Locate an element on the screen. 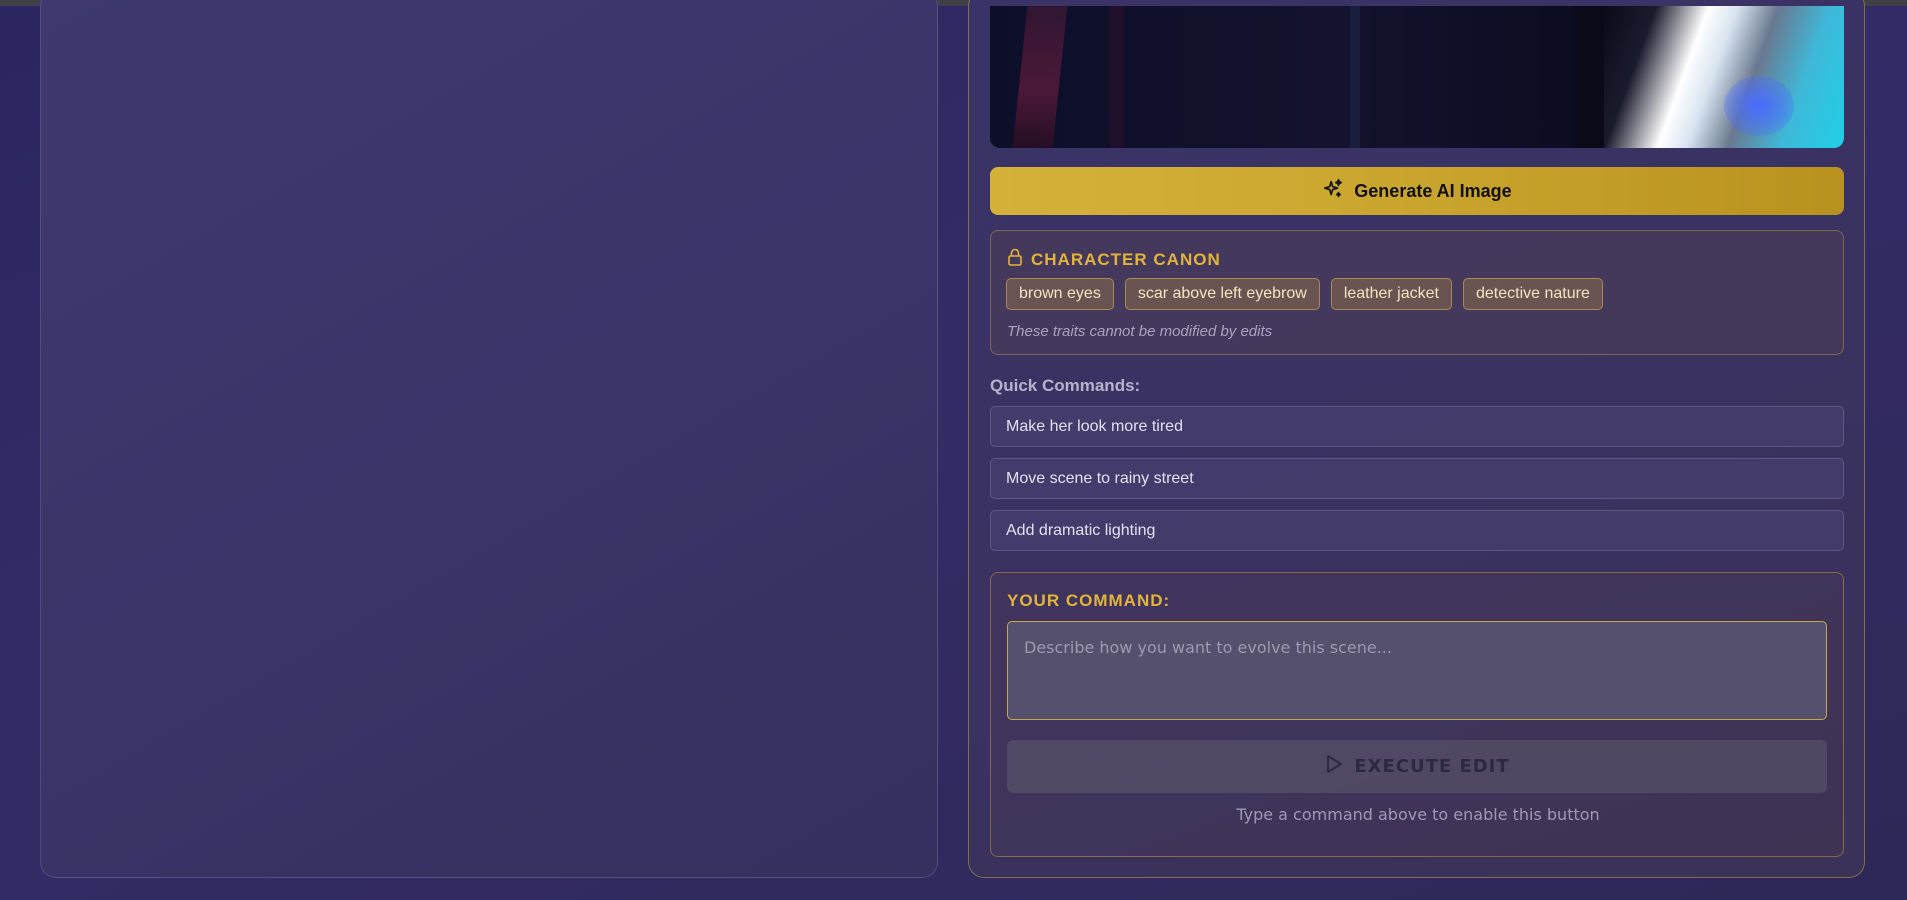 This screenshot has width=1907, height=900. canon-note: These traits cannot be modified by edits is located at coordinates (1140, 331).